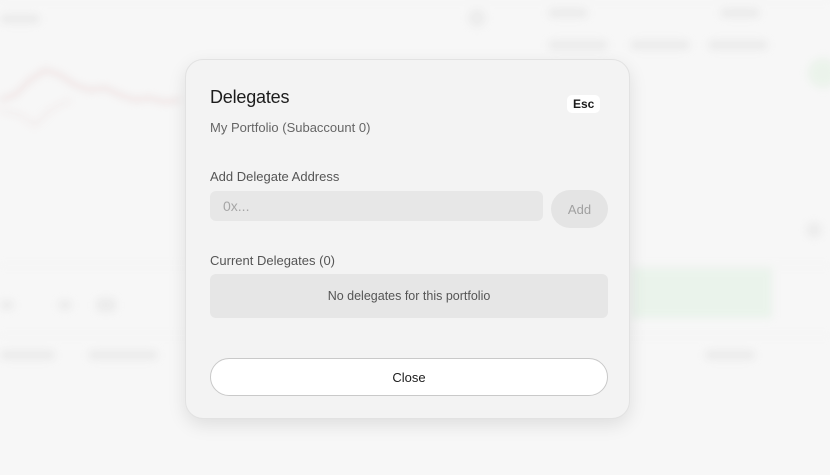  What do you see at coordinates (290, 127) in the screenshot?
I see `portfolio-subtitle: My Portfolio (Subaccount 0)` at bounding box center [290, 127].